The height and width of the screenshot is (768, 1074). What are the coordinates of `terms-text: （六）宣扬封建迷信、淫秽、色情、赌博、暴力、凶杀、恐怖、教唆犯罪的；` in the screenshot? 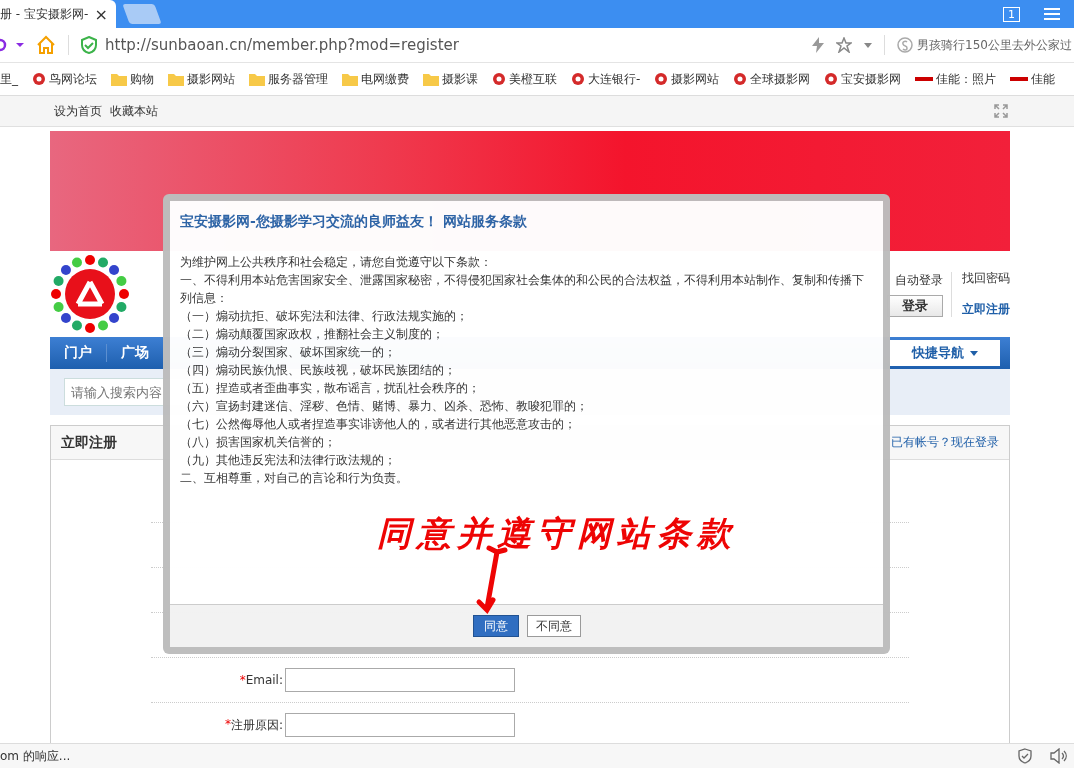 It's located at (384, 406).